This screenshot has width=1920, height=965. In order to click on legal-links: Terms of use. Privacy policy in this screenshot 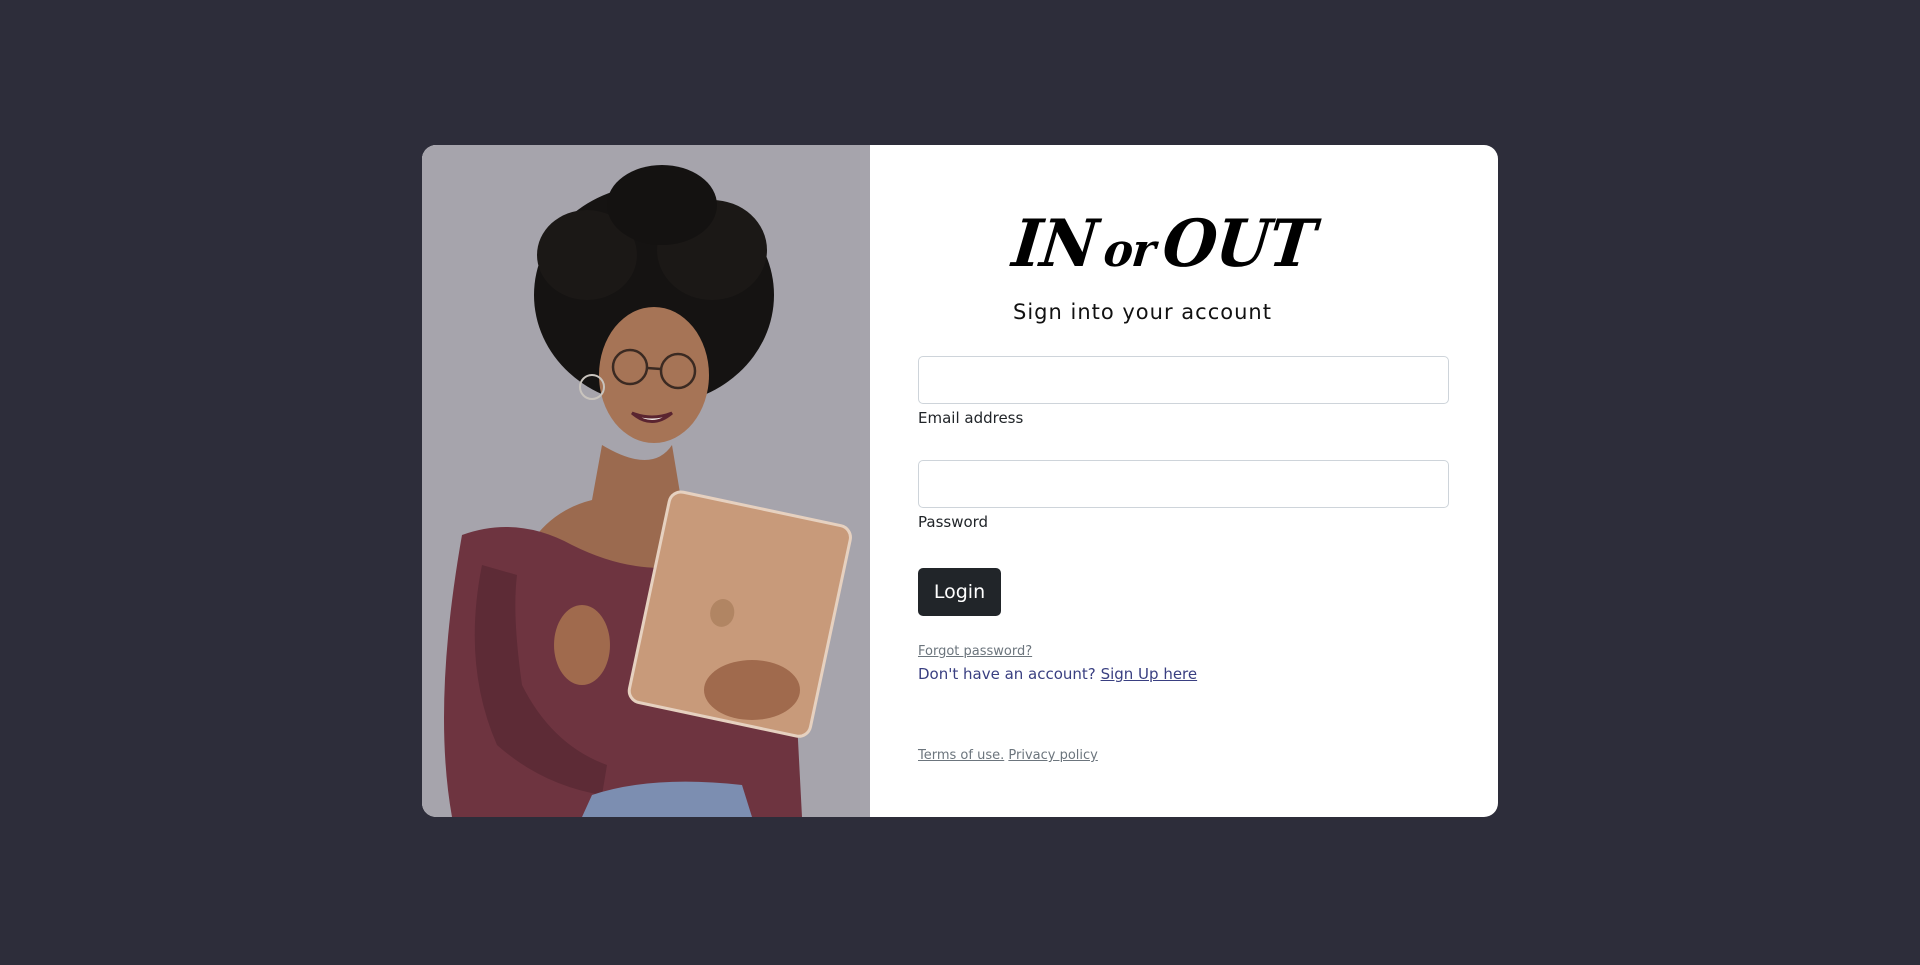, I will do `click(1008, 755)`.